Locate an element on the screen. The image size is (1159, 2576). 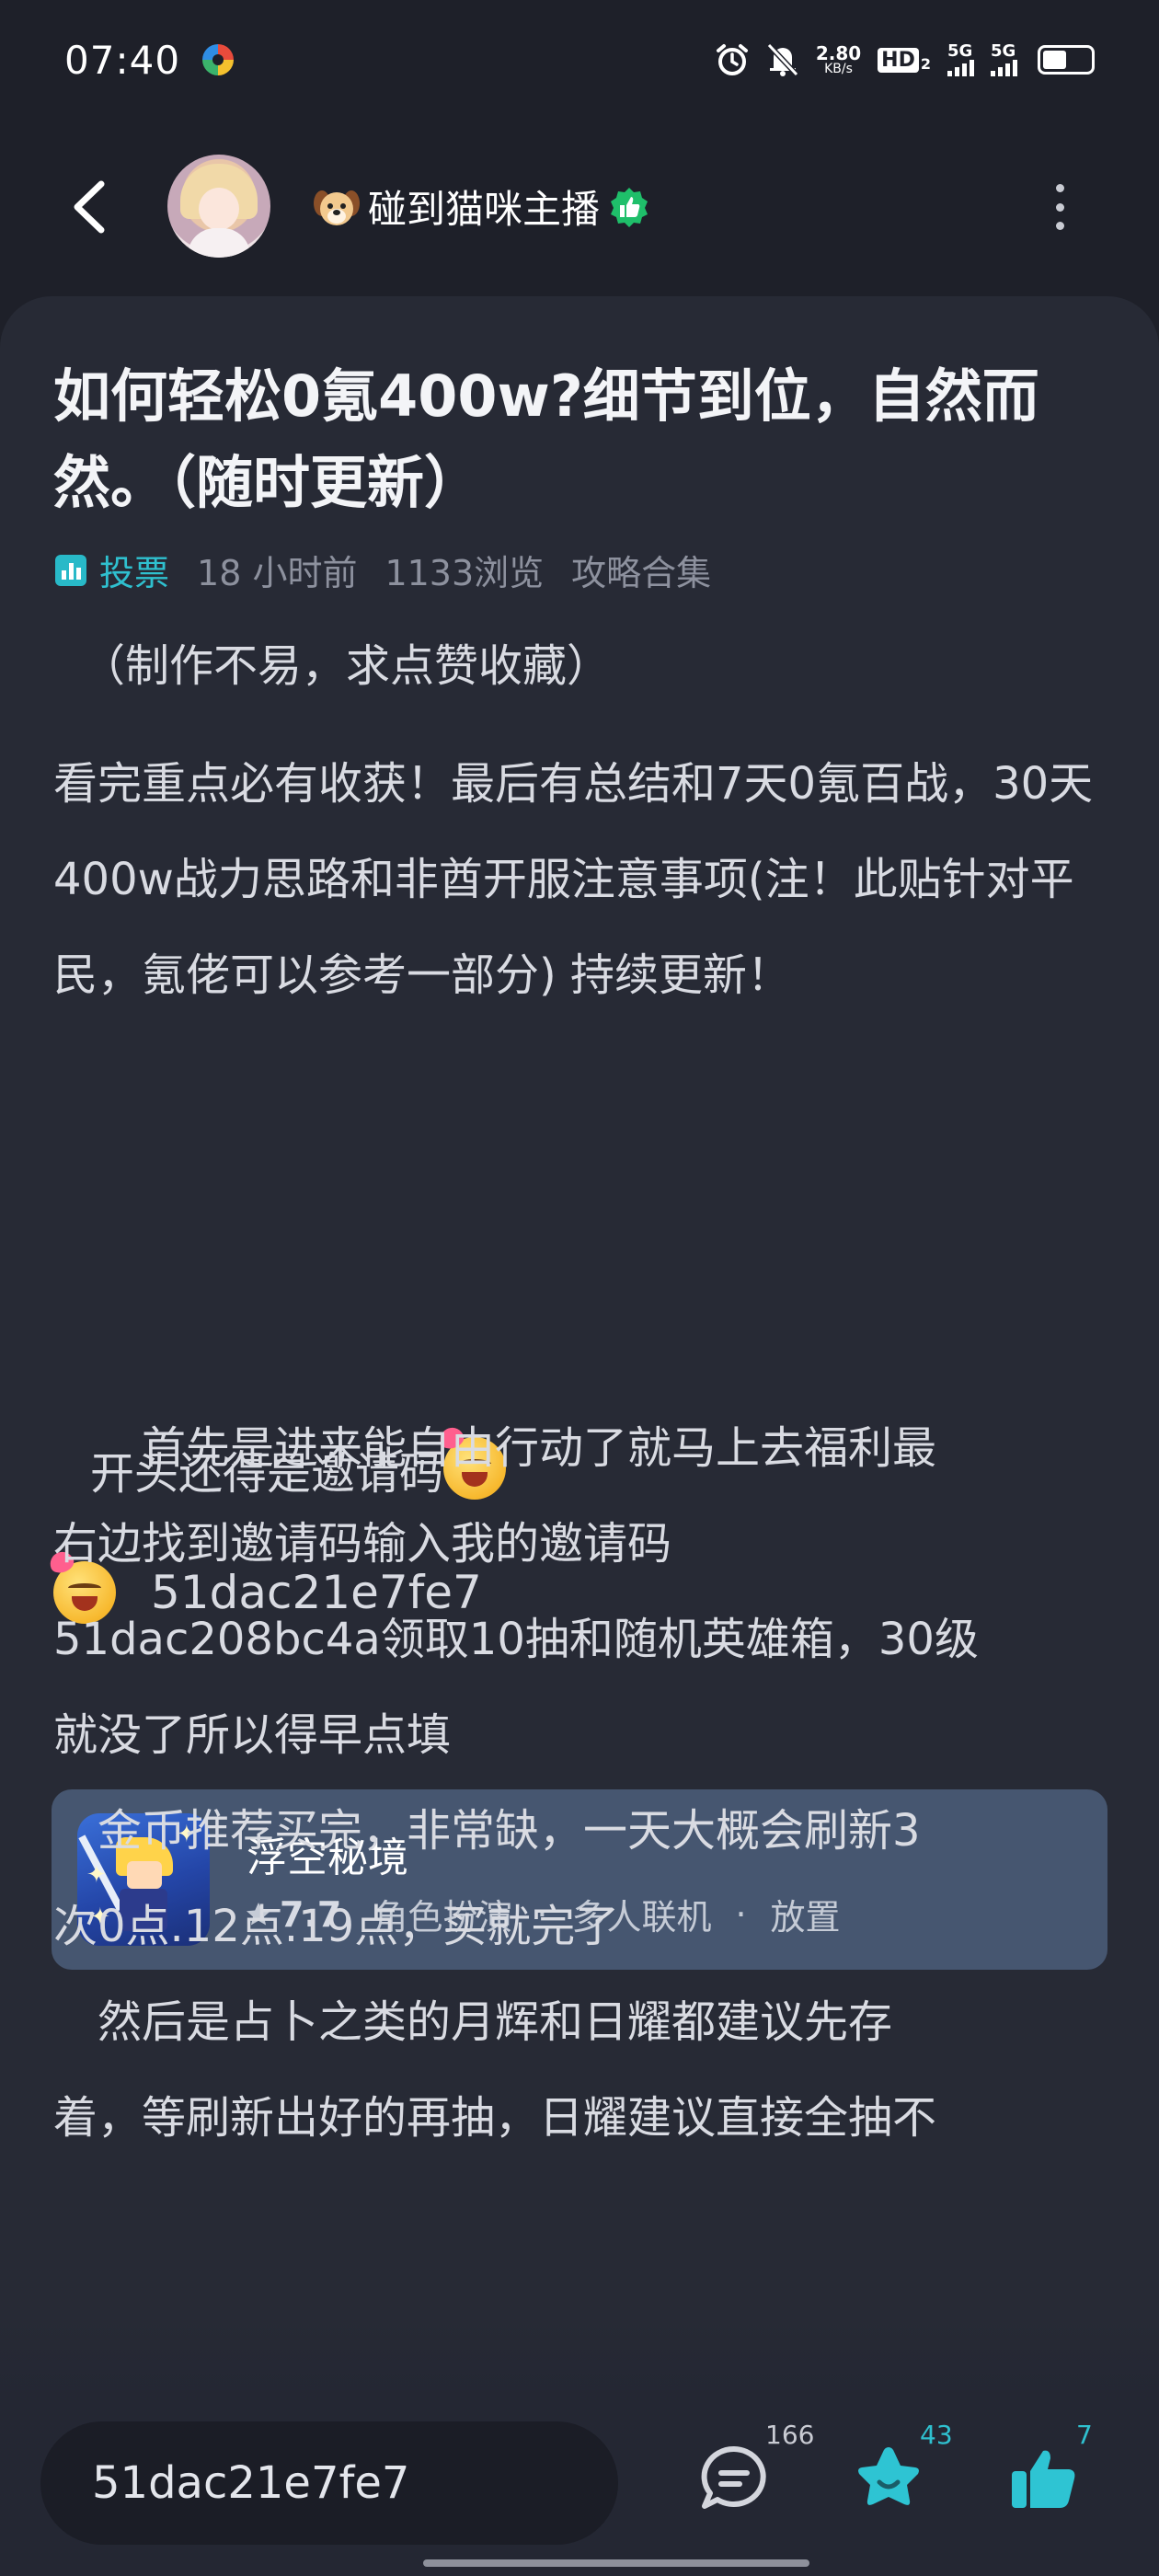
thumbs-up-icon is located at coordinates (1043, 2479).